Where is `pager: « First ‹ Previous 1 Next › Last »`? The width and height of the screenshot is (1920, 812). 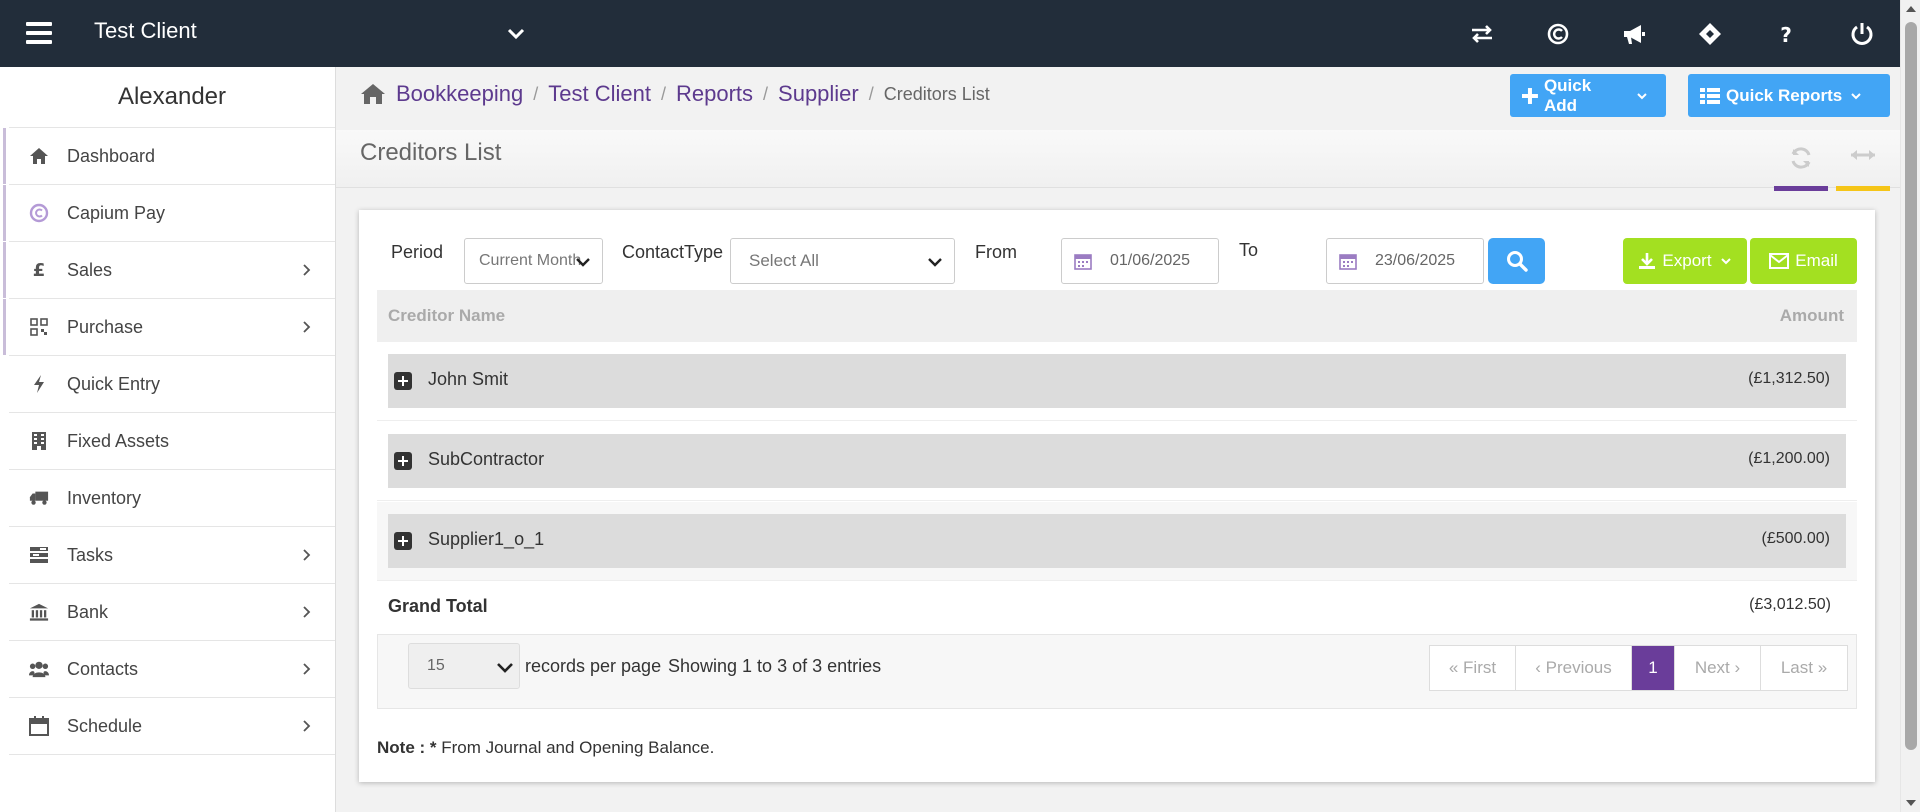
pager: « First ‹ Previous 1 Next › Last » is located at coordinates (1638, 668).